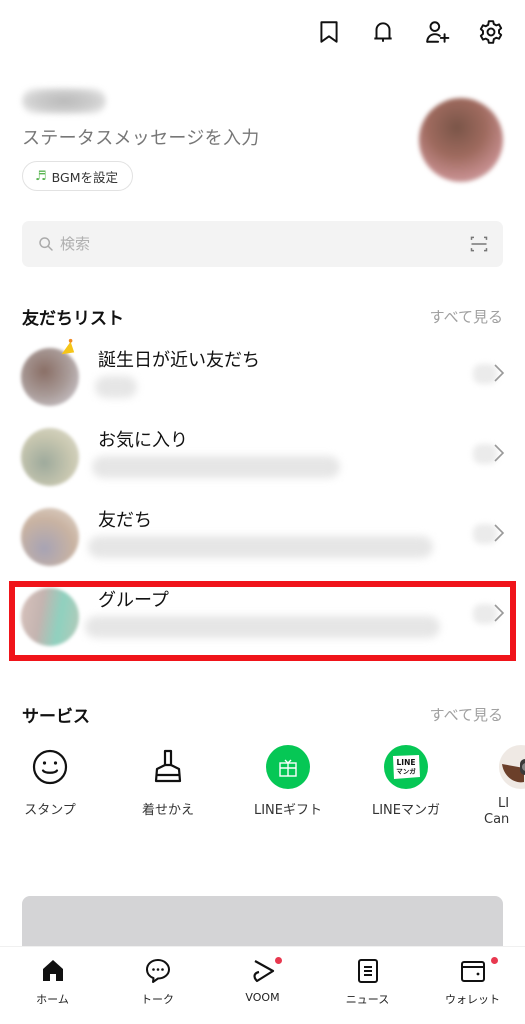  Describe the element at coordinates (497, 819) in the screenshot. I see `service-label-line2: Can` at that location.